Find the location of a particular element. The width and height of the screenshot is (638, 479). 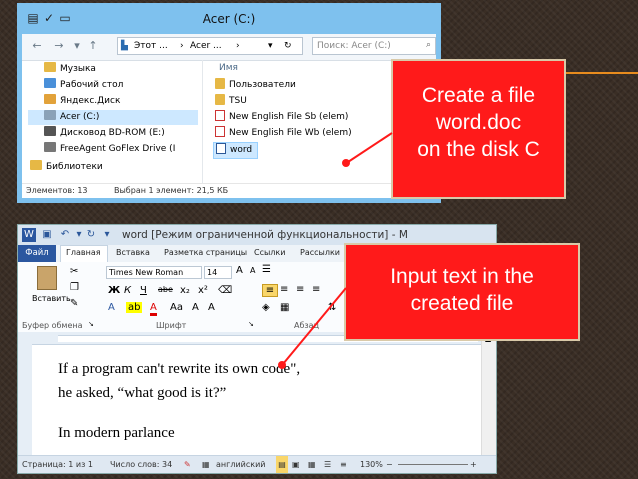

pointer-lines is located at coordinates (335, 250).